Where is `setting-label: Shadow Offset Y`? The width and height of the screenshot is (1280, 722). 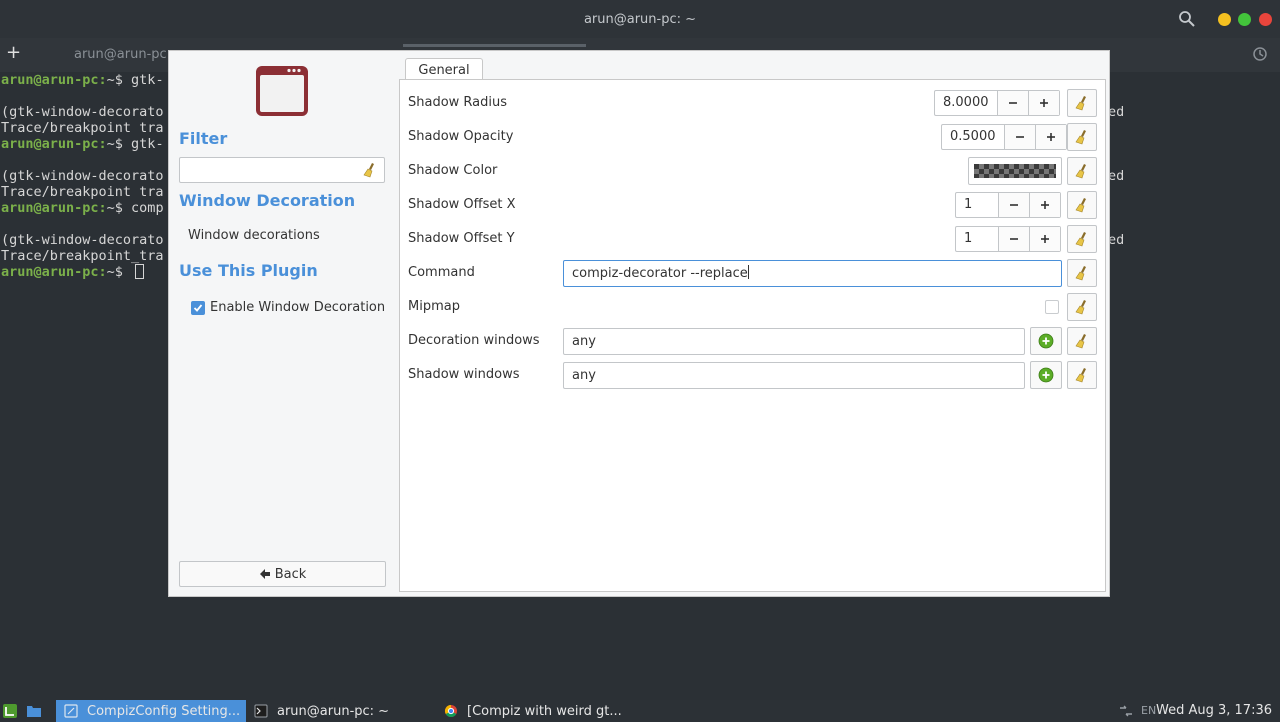 setting-label: Shadow Offset Y is located at coordinates (461, 238).